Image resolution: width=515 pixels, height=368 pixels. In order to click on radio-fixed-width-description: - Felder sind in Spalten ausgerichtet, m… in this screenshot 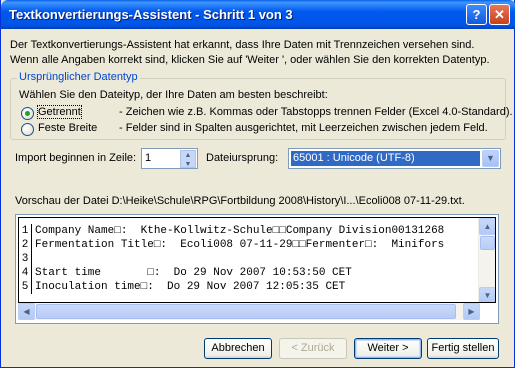, I will do `click(303, 128)`.